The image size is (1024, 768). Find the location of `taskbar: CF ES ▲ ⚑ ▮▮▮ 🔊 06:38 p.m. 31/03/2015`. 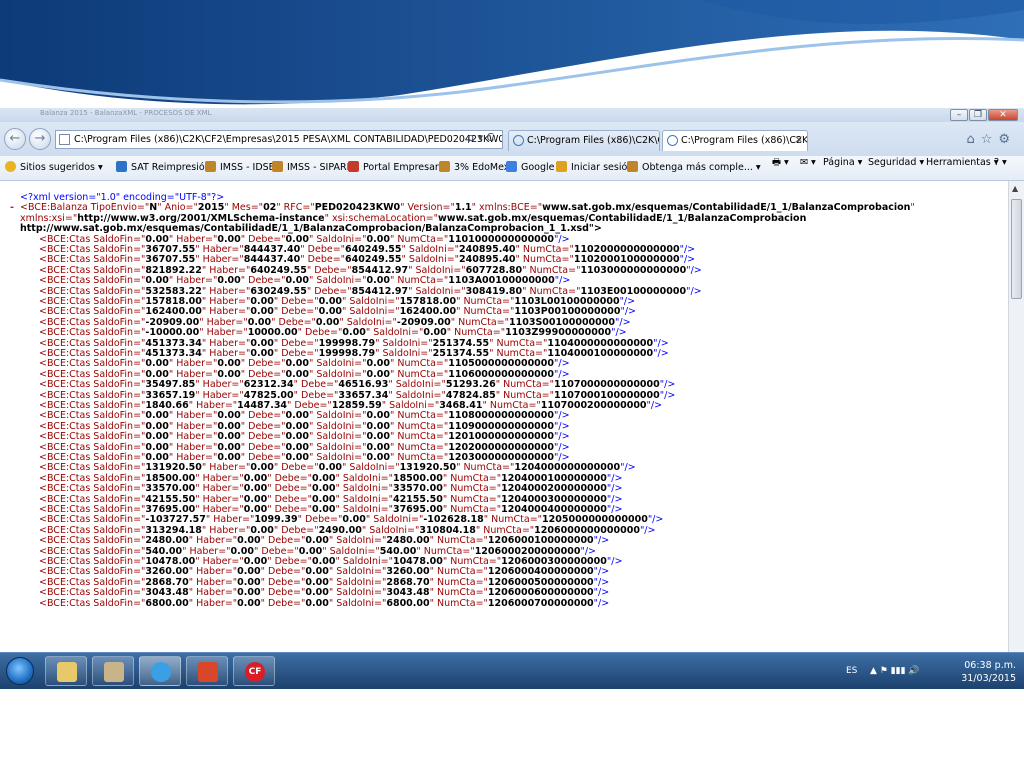

taskbar: CF ES ▲ ⚑ ▮▮▮ 🔊 06:38 p.m. 31/03/2015 is located at coordinates (512, 670).